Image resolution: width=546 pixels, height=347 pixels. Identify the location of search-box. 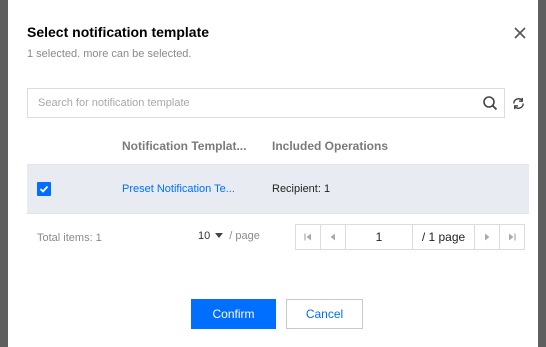
(266, 103).